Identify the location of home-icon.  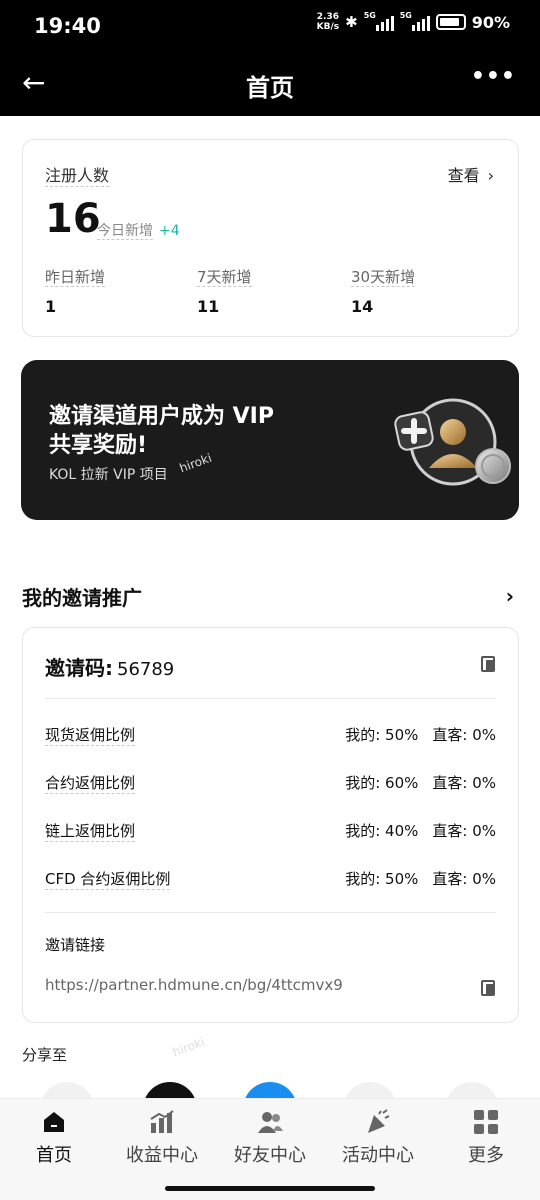
(54, 1122).